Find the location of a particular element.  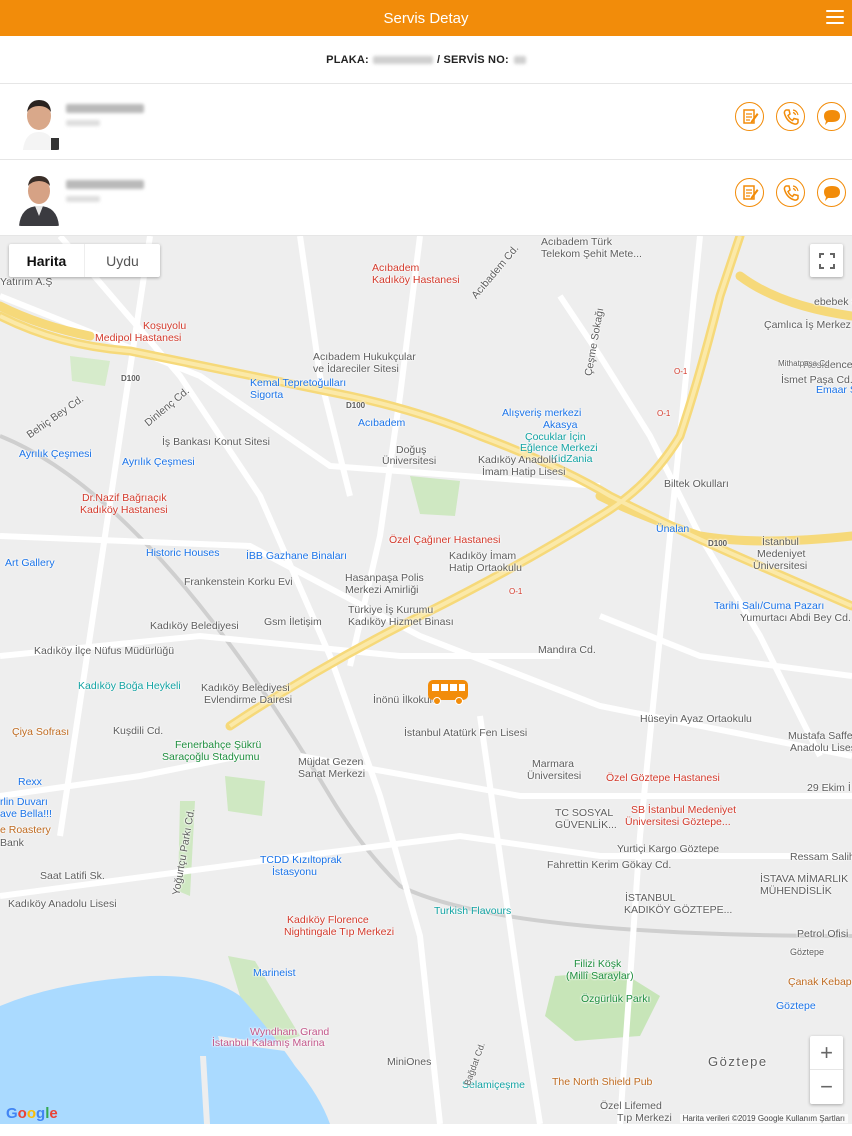

plate-label: PLAKA: is located at coordinates (347, 59).